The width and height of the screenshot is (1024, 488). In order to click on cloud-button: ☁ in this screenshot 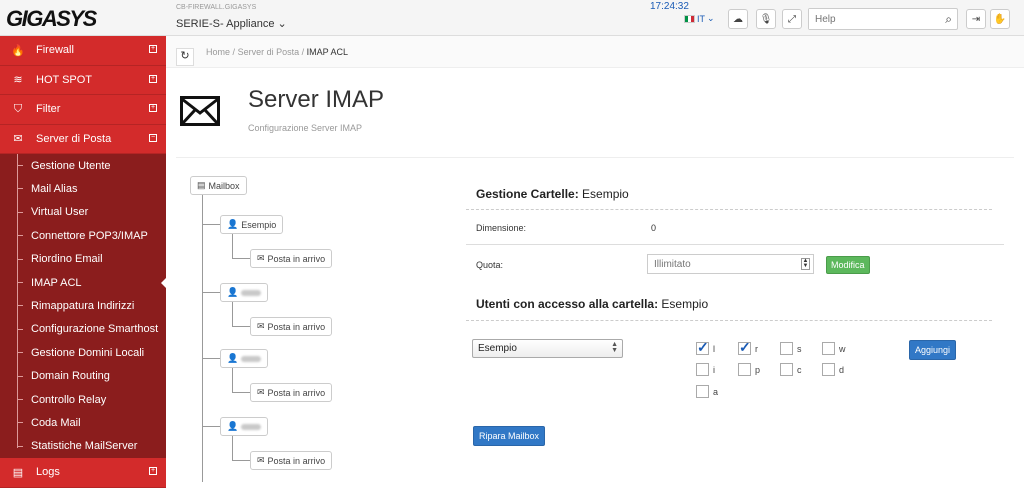, I will do `click(738, 19)`.